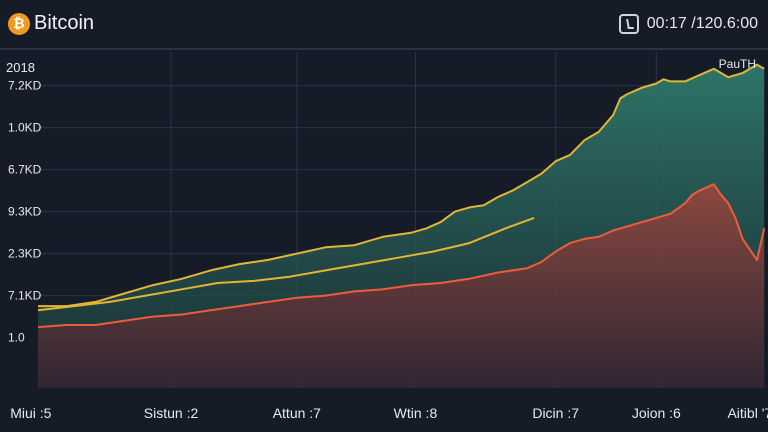 Image resolution: width=768 pixels, height=432 pixels. What do you see at coordinates (25, 170) in the screenshot?
I see `y-tick-label: 6.7KD` at bounding box center [25, 170].